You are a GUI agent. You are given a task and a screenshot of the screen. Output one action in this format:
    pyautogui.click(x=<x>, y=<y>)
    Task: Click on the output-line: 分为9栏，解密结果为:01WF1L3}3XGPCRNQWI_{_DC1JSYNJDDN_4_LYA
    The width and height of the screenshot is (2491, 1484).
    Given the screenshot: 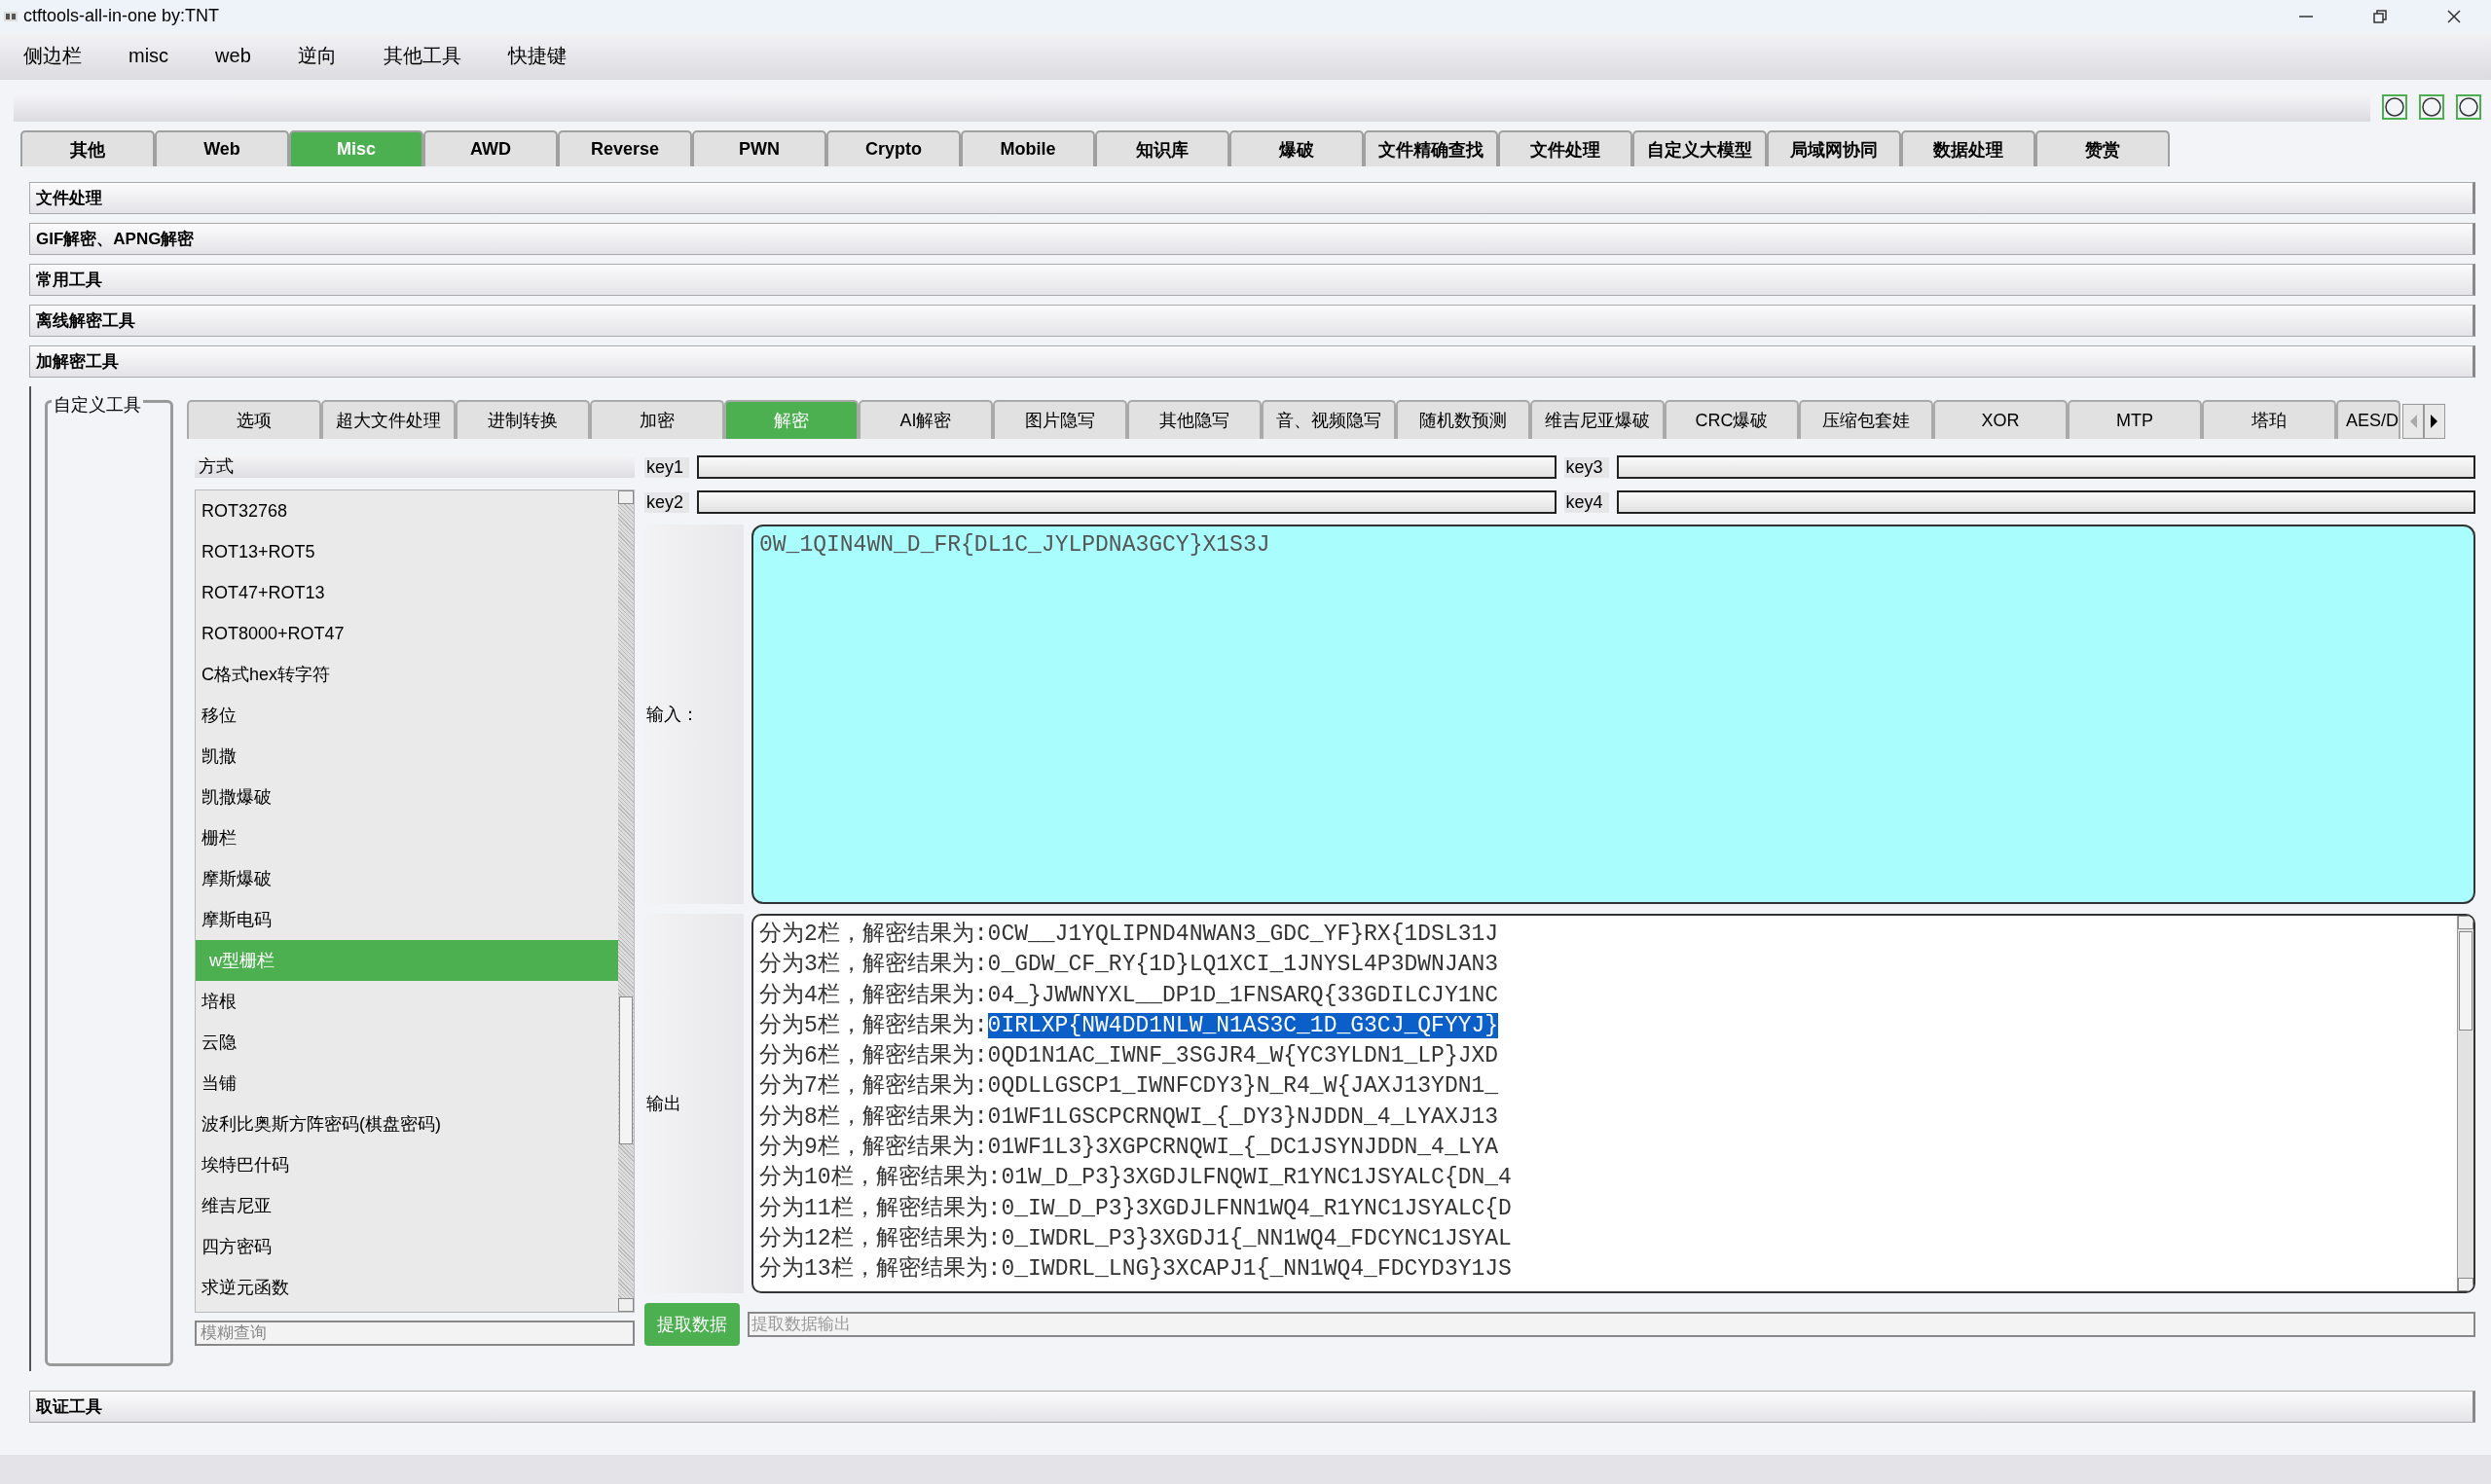 What is the action you would take?
    pyautogui.click(x=1129, y=1148)
    